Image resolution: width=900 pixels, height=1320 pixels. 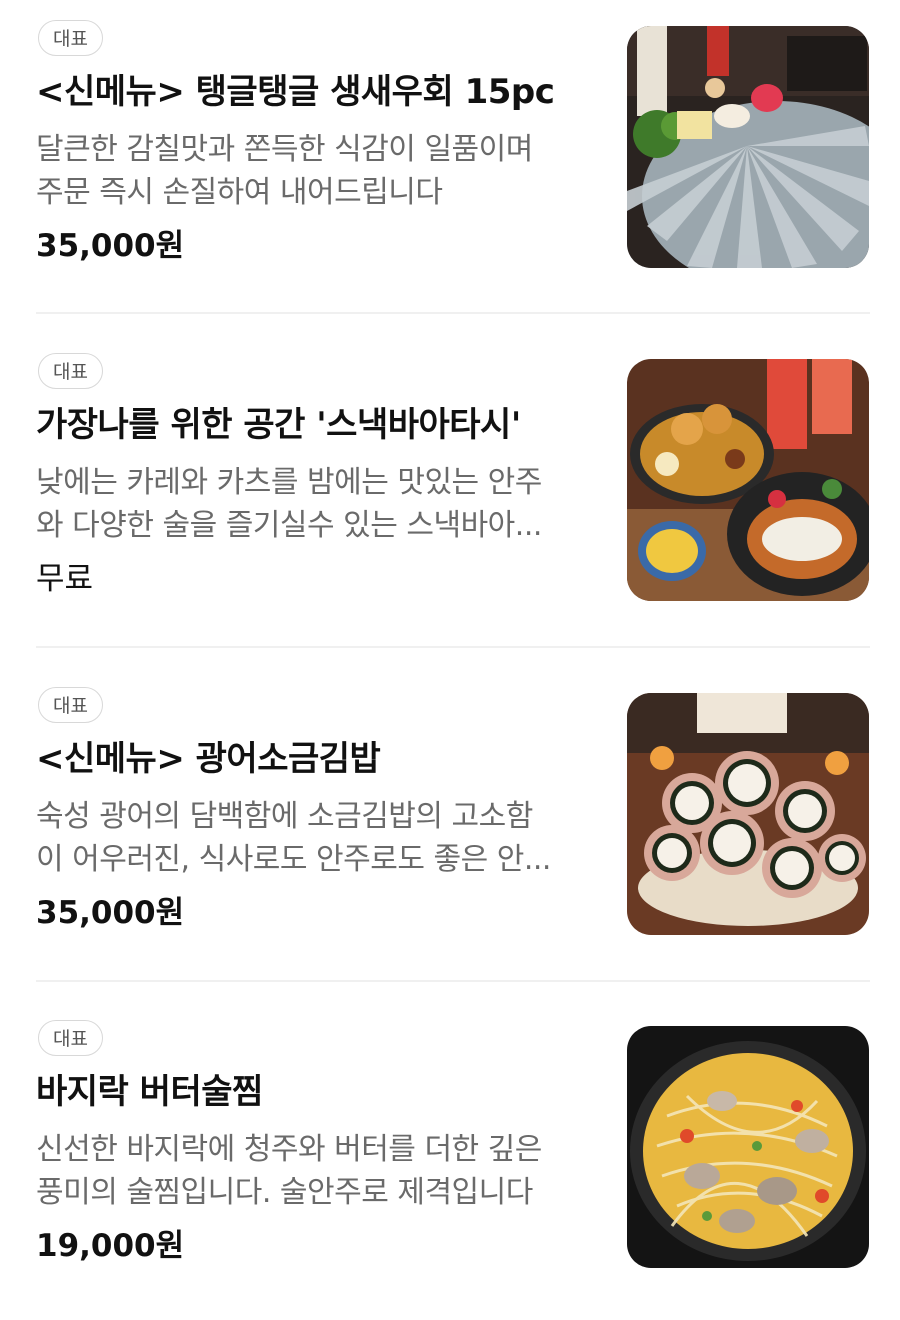 I want to click on menu-item-title: 가장나를 위한 공간 '스낵바아타시', so click(x=278, y=425).